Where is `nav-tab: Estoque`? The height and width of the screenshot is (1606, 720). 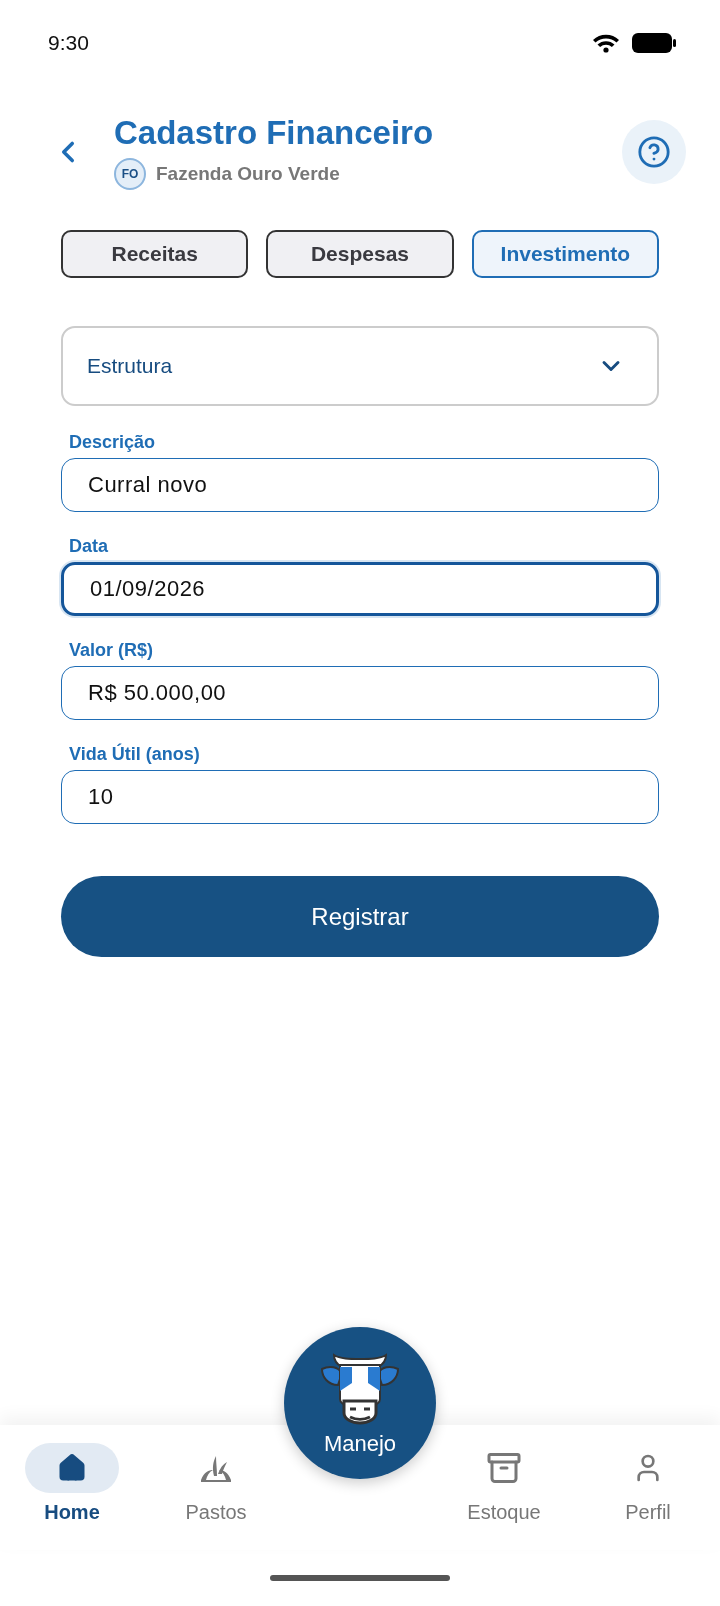 nav-tab: Estoque is located at coordinates (504, 1483).